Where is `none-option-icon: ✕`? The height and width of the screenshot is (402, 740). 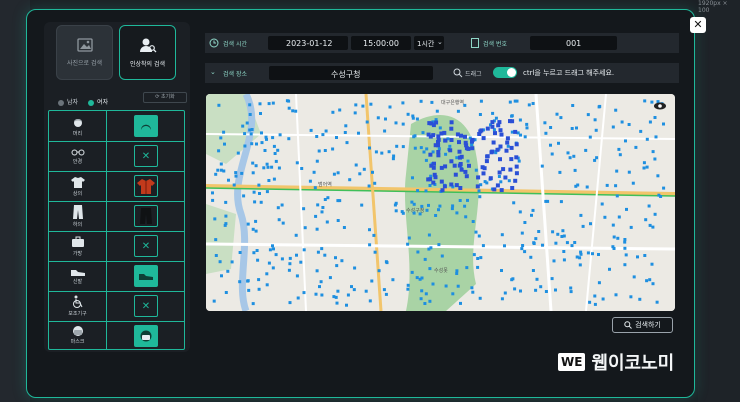
none-option-icon: ✕ is located at coordinates (146, 306).